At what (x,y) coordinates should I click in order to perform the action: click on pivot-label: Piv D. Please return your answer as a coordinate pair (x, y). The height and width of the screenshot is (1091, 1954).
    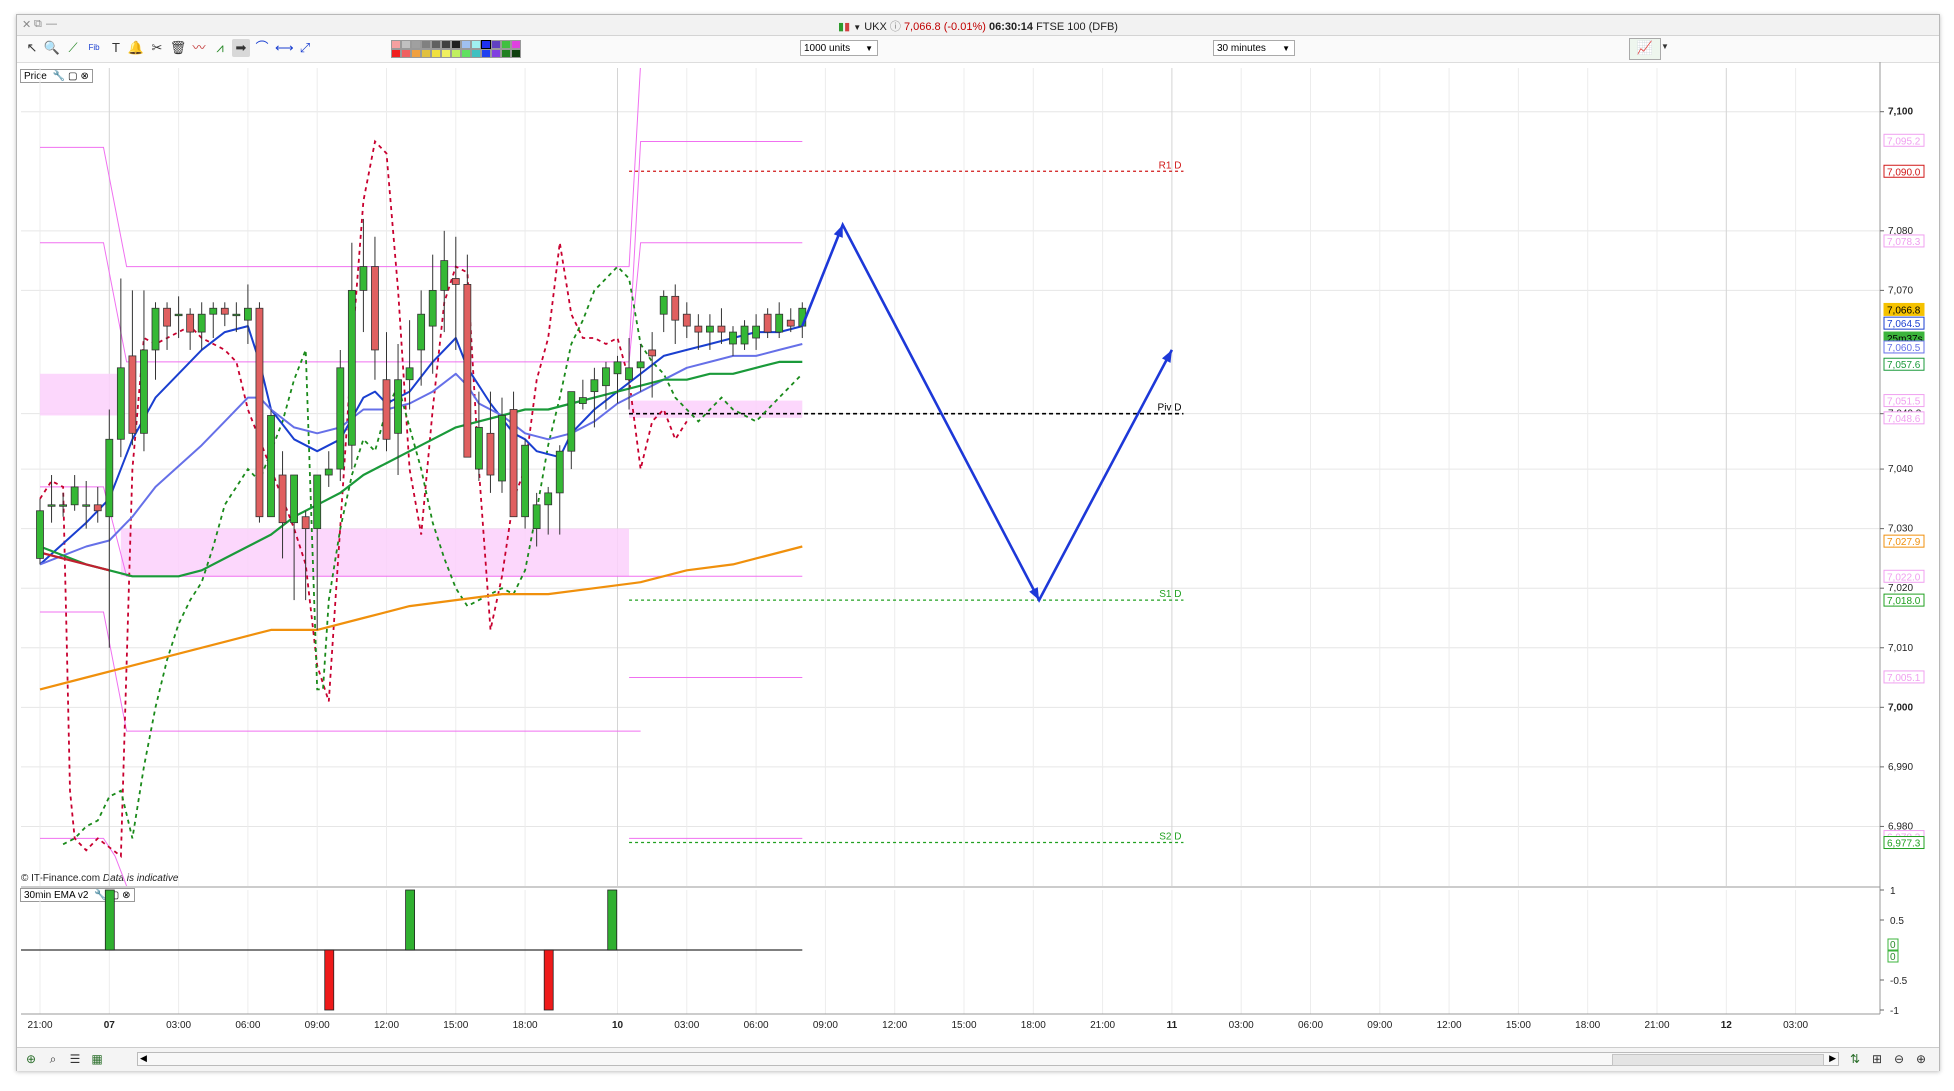
    Looking at the image, I should click on (1170, 408).